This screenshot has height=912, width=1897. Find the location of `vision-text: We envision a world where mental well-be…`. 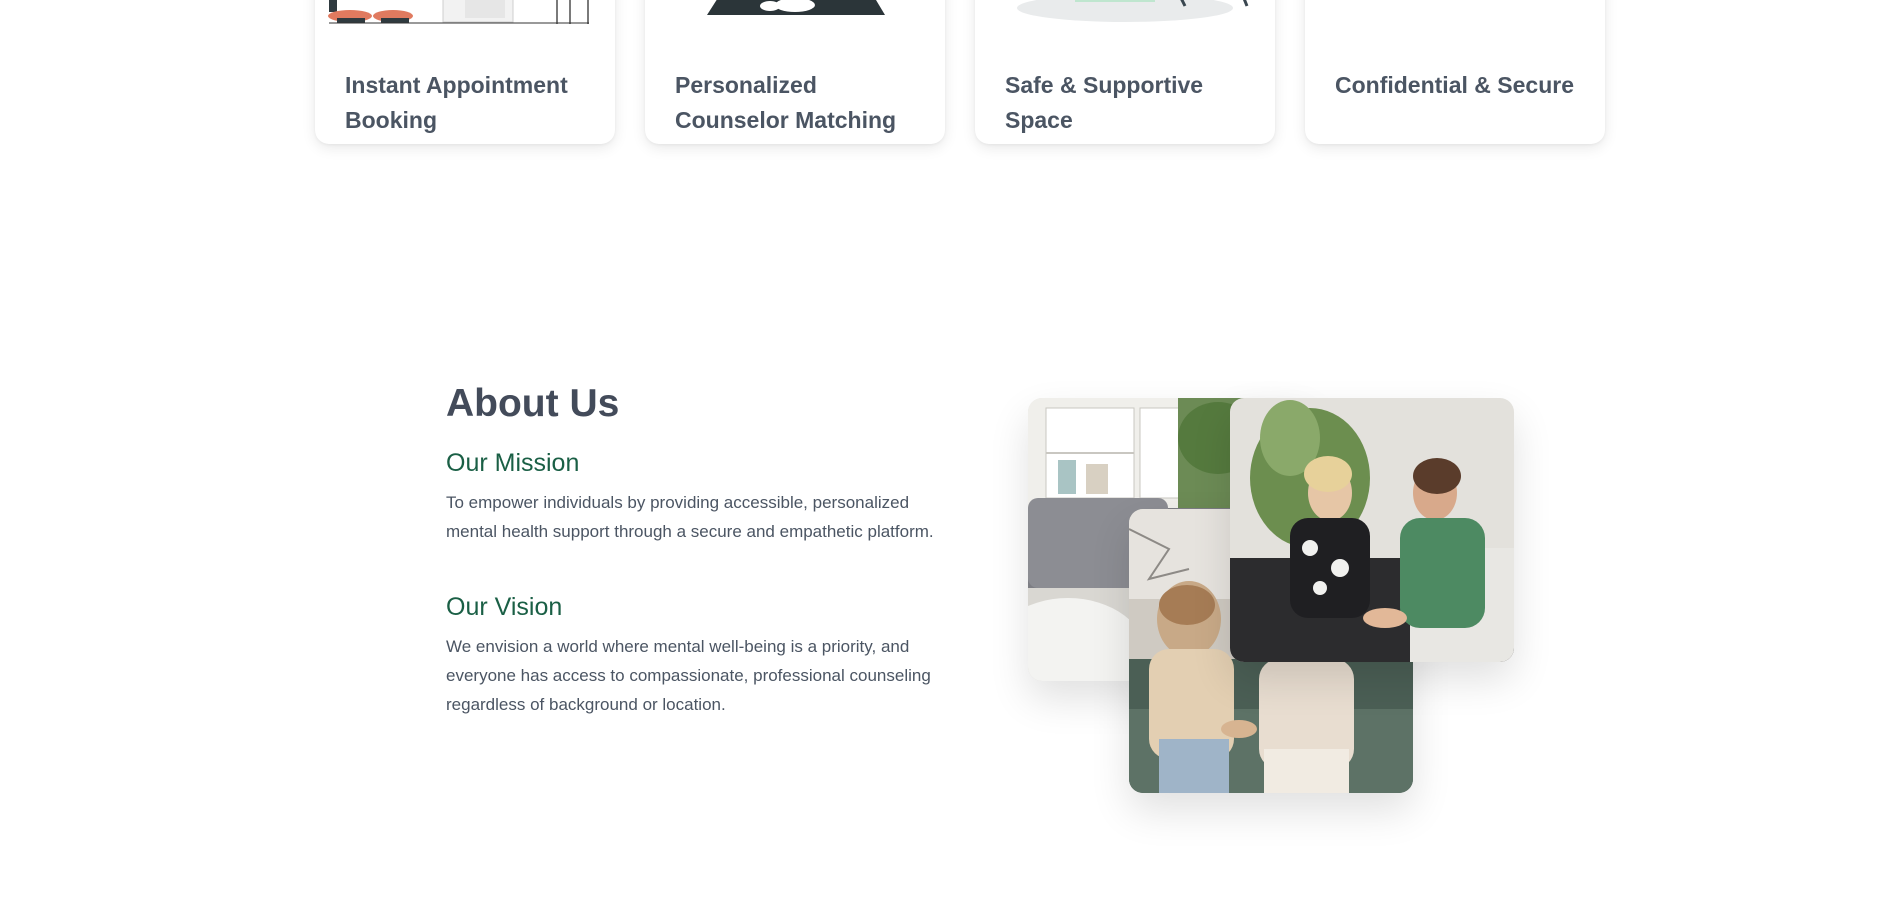

vision-text: We envision a world where mental well-be… is located at coordinates (688, 675).